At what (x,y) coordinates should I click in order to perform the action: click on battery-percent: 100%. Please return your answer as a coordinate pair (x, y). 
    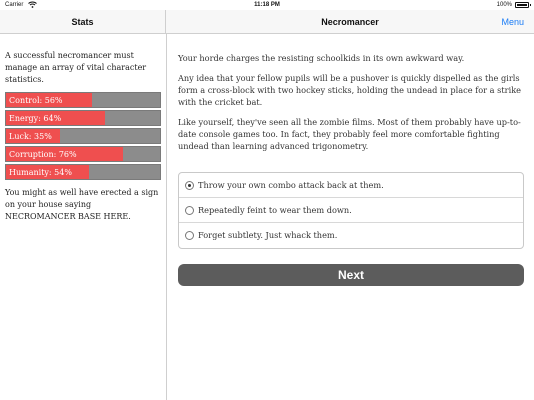
    Looking at the image, I should click on (504, 5).